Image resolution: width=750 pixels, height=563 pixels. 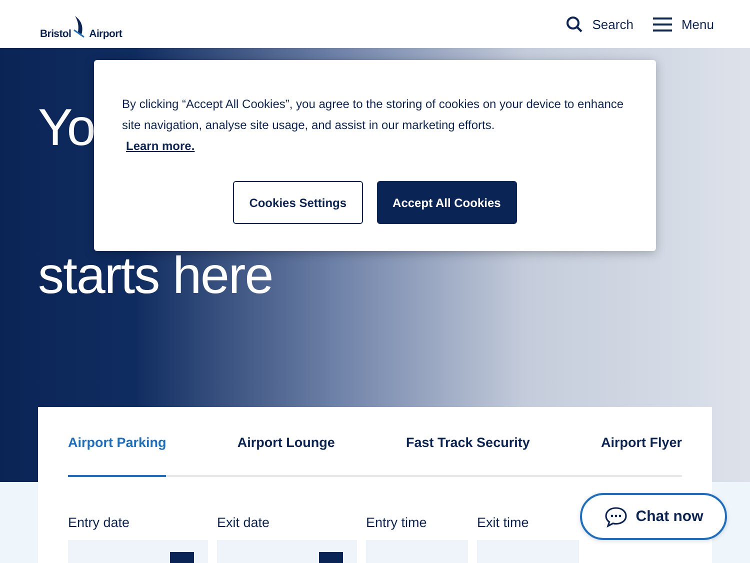 What do you see at coordinates (683, 24) in the screenshot?
I see `menu-button: Menu` at bounding box center [683, 24].